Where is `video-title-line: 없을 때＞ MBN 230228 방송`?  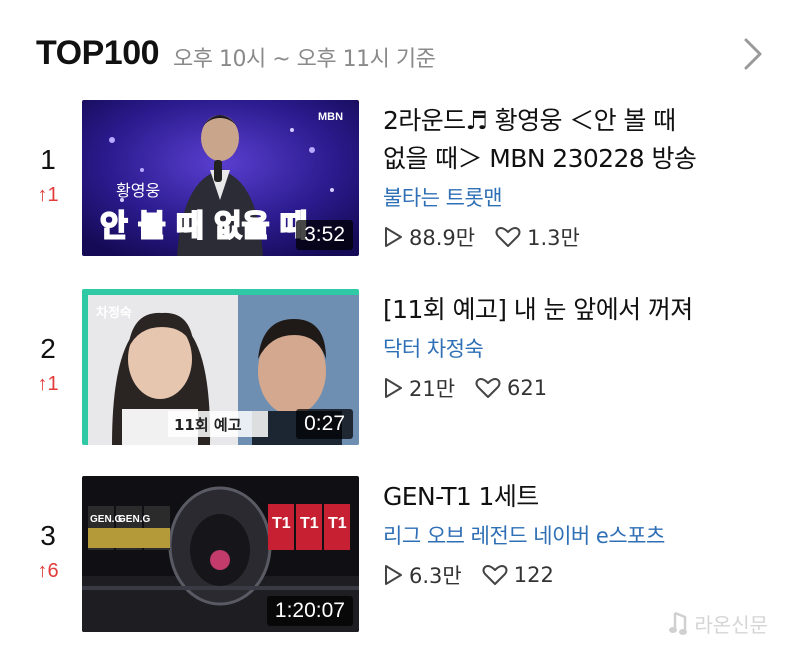 video-title-line: 없을 때＞ MBN 230228 방송 is located at coordinates (540, 158).